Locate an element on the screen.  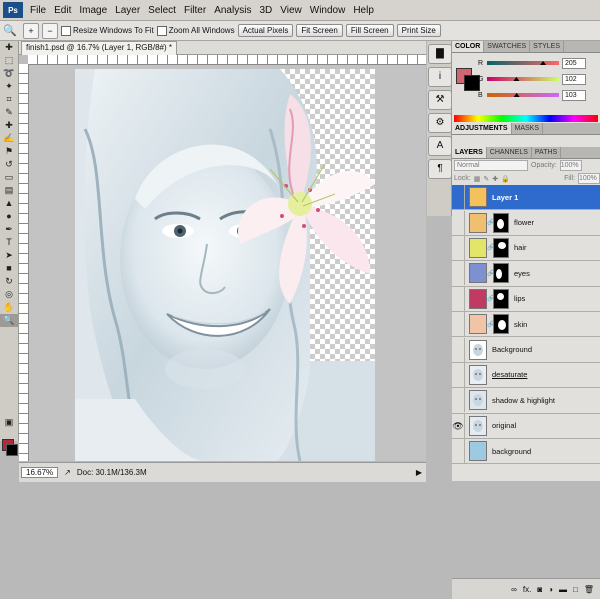
tab-color: COLOR is located at coordinates (468, 46).